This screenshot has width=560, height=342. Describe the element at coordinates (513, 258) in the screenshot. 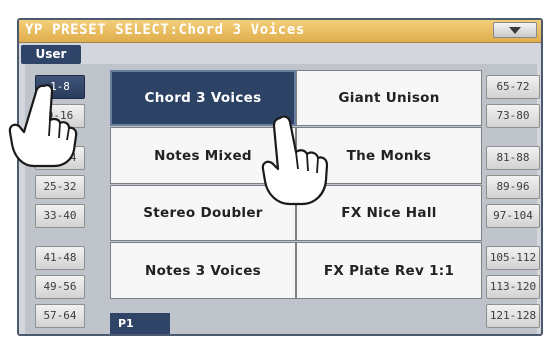

I see `bank-button-105-112: 105-112` at that location.